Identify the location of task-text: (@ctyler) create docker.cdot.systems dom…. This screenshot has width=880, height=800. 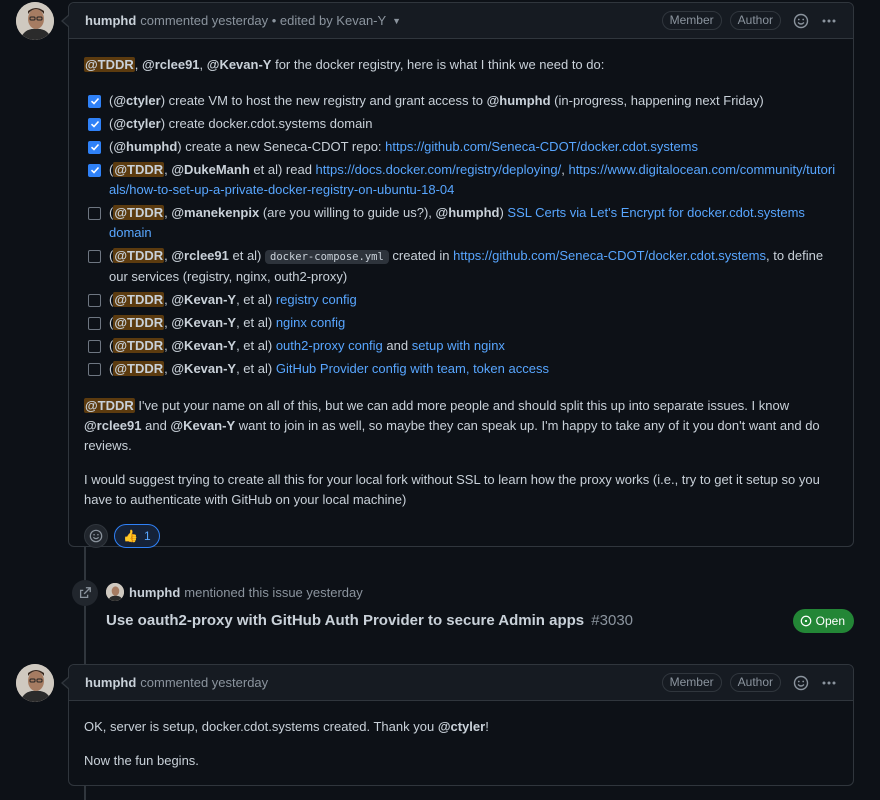
(473, 124).